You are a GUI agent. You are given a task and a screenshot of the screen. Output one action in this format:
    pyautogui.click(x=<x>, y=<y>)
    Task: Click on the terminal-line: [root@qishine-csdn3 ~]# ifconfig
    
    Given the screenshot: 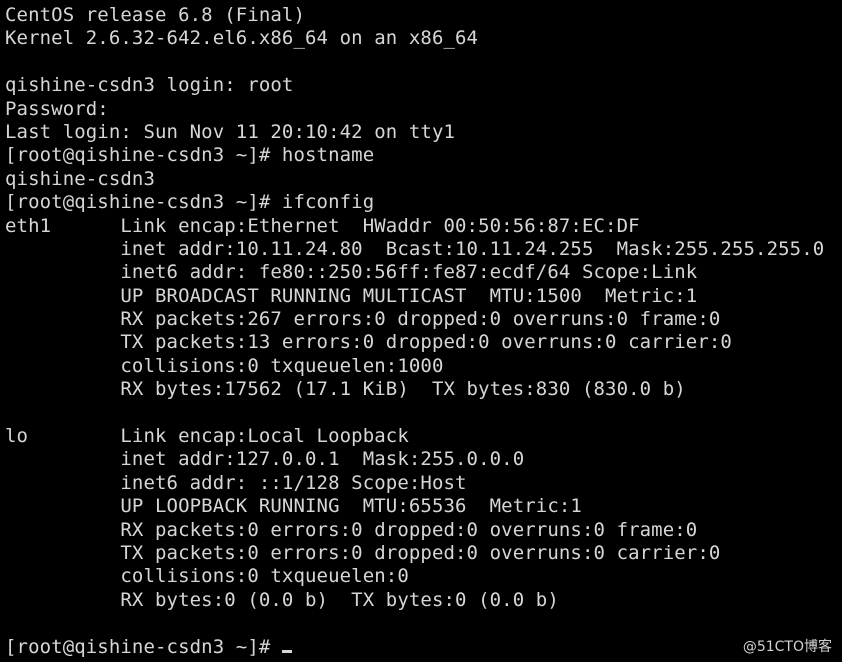 What is the action you would take?
    pyautogui.click(x=190, y=202)
    